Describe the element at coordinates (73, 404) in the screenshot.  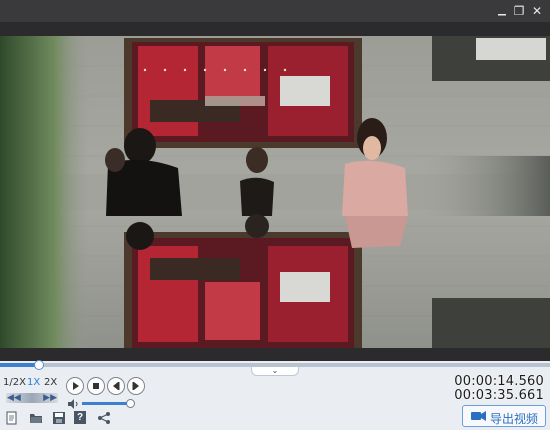
I see `volume-icon` at that location.